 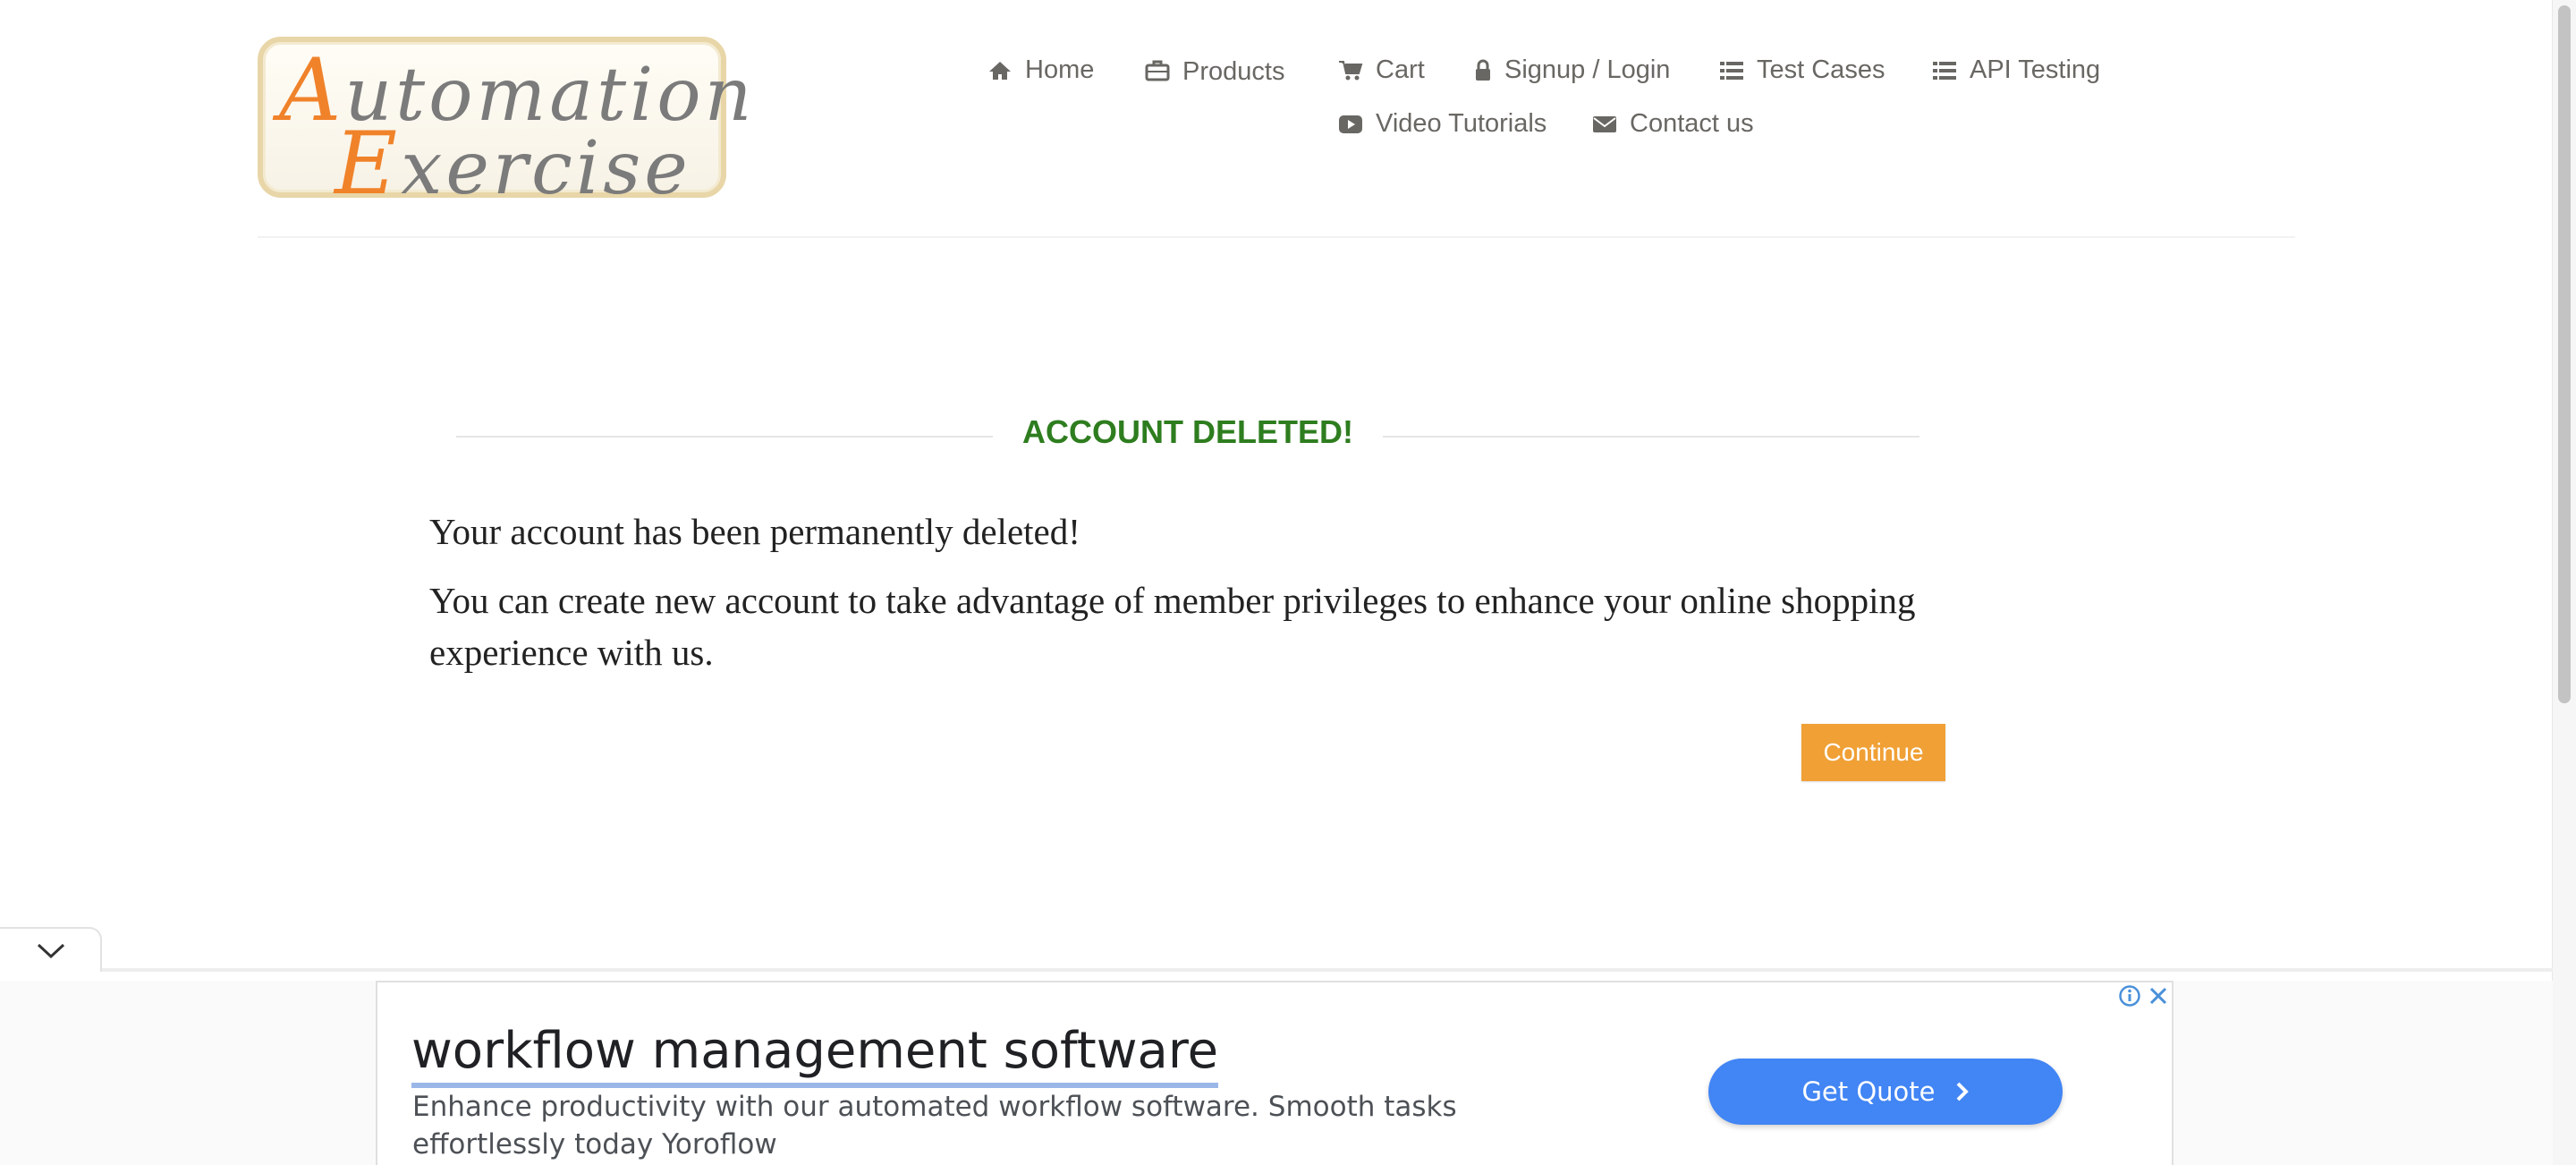 I want to click on ad-title: workflow management software, so click(x=815, y=1054).